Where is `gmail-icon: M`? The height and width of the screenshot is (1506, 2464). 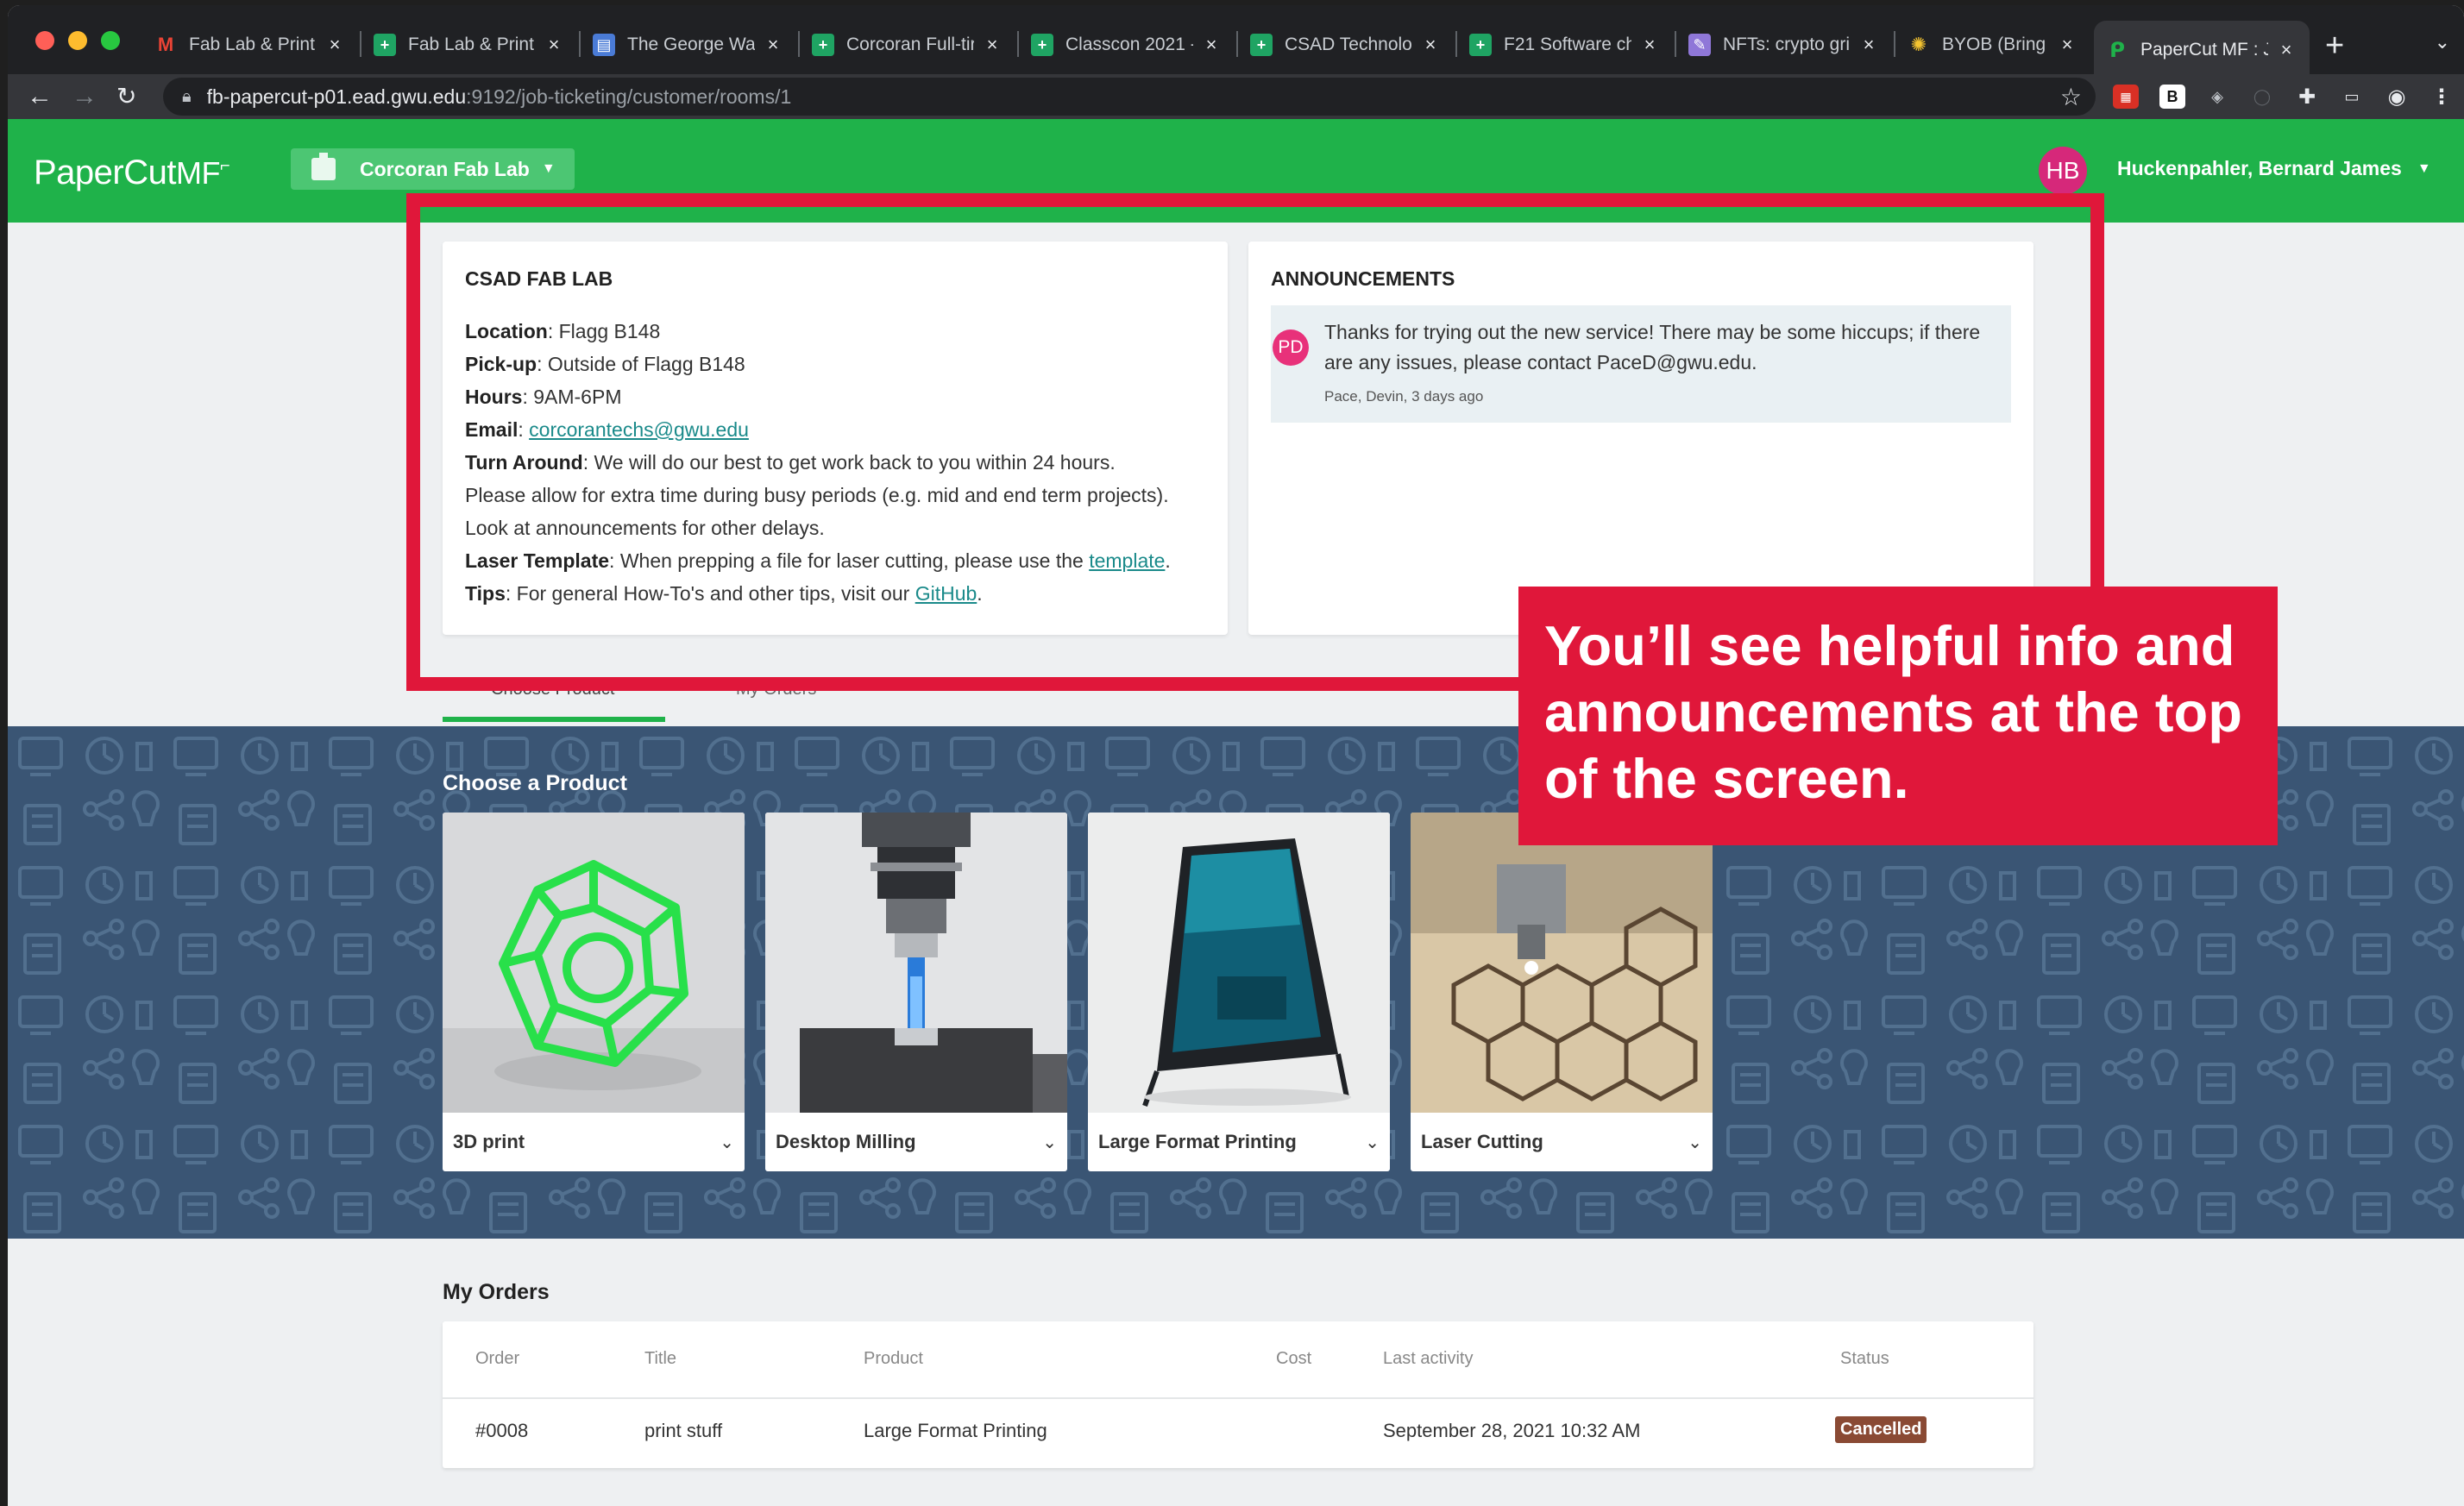 gmail-icon: M is located at coordinates (166, 45).